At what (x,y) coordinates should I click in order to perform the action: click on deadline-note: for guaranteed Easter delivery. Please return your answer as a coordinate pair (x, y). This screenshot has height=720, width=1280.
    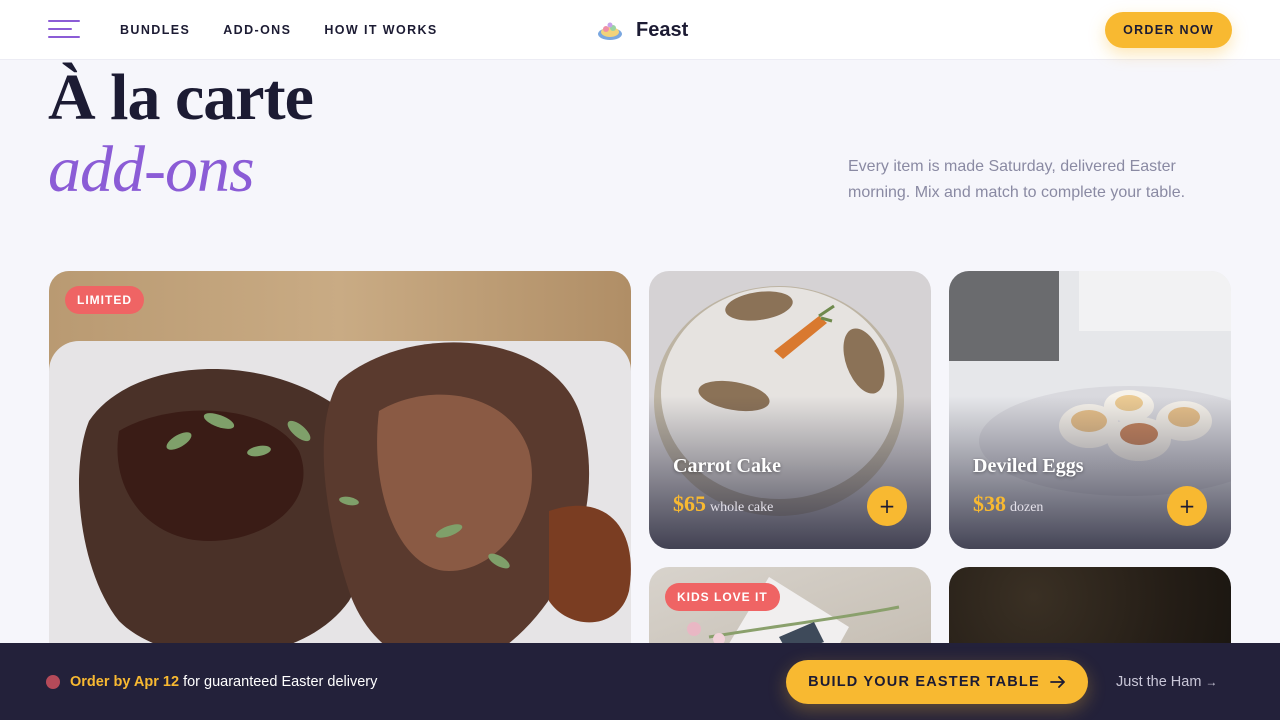
    Looking at the image, I should click on (278, 682).